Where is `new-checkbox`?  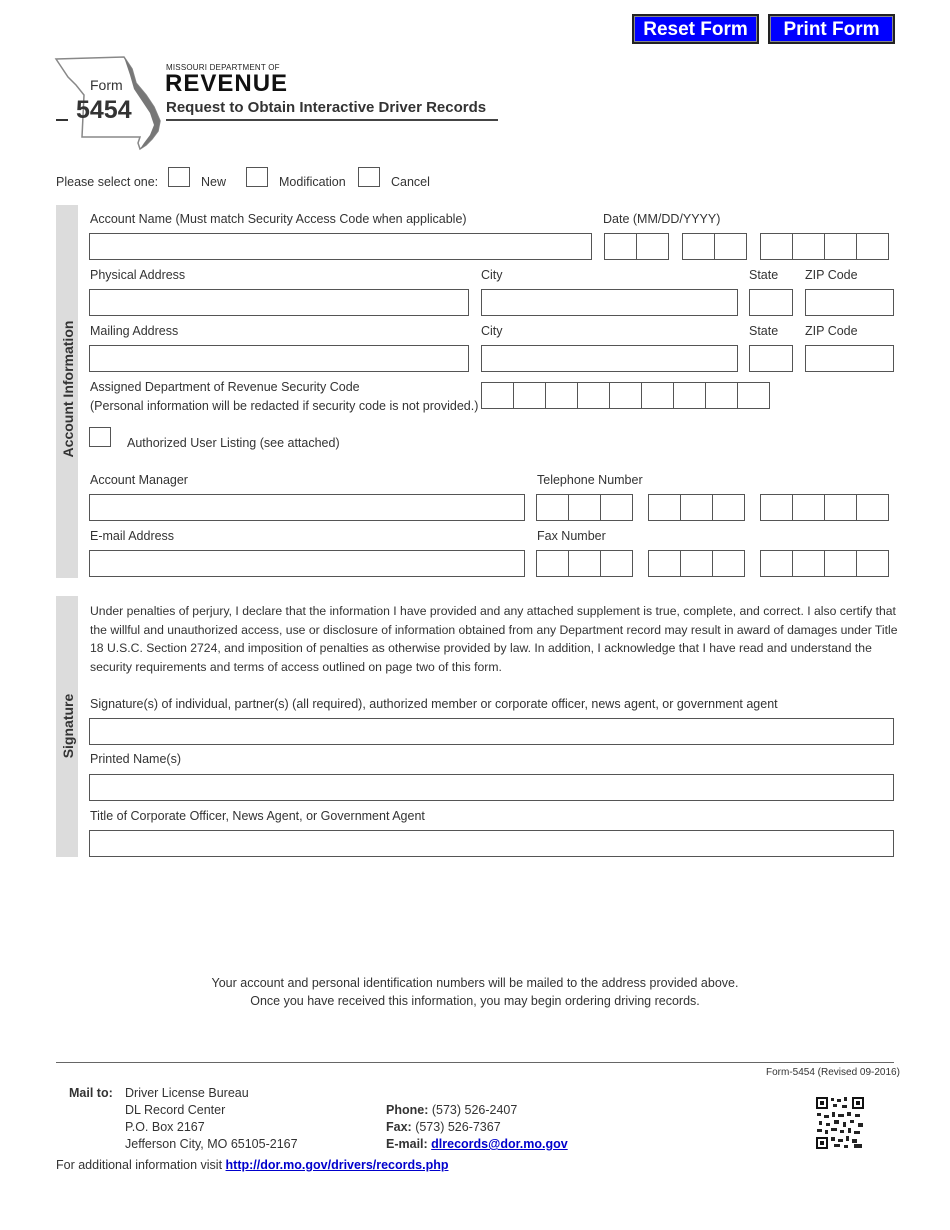 new-checkbox is located at coordinates (179, 177).